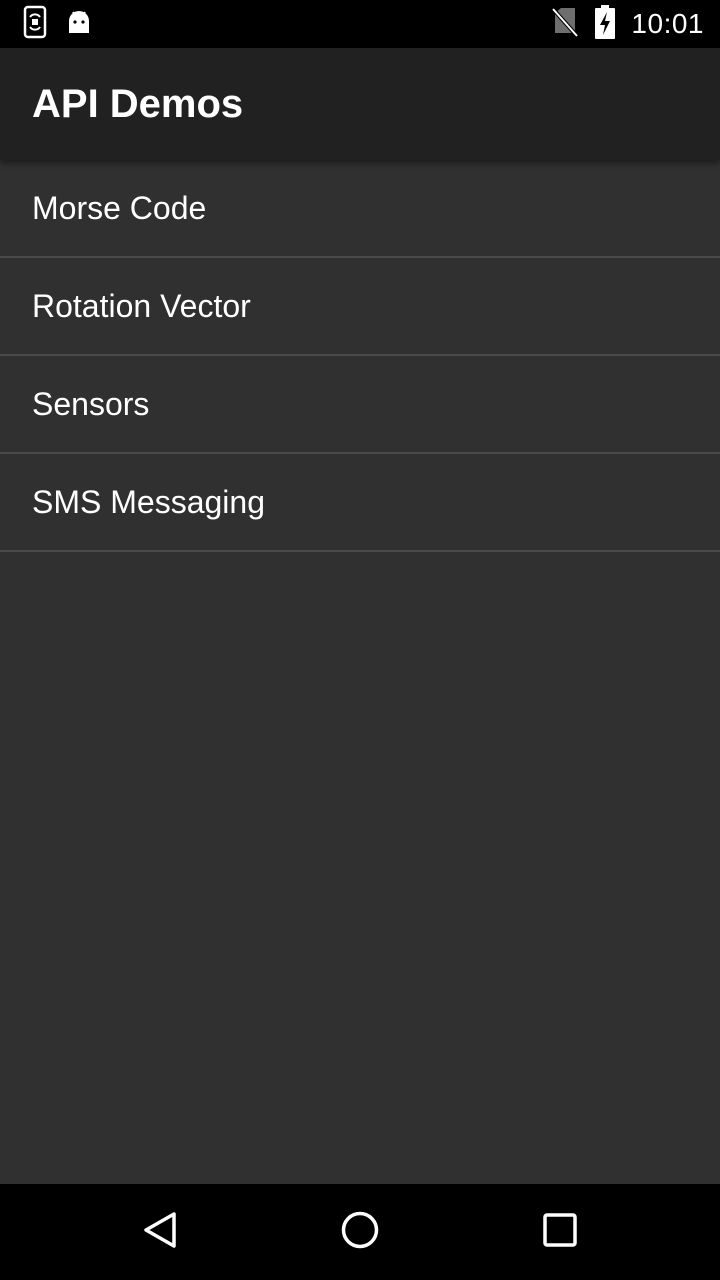  I want to click on home-button, so click(360, 1232).